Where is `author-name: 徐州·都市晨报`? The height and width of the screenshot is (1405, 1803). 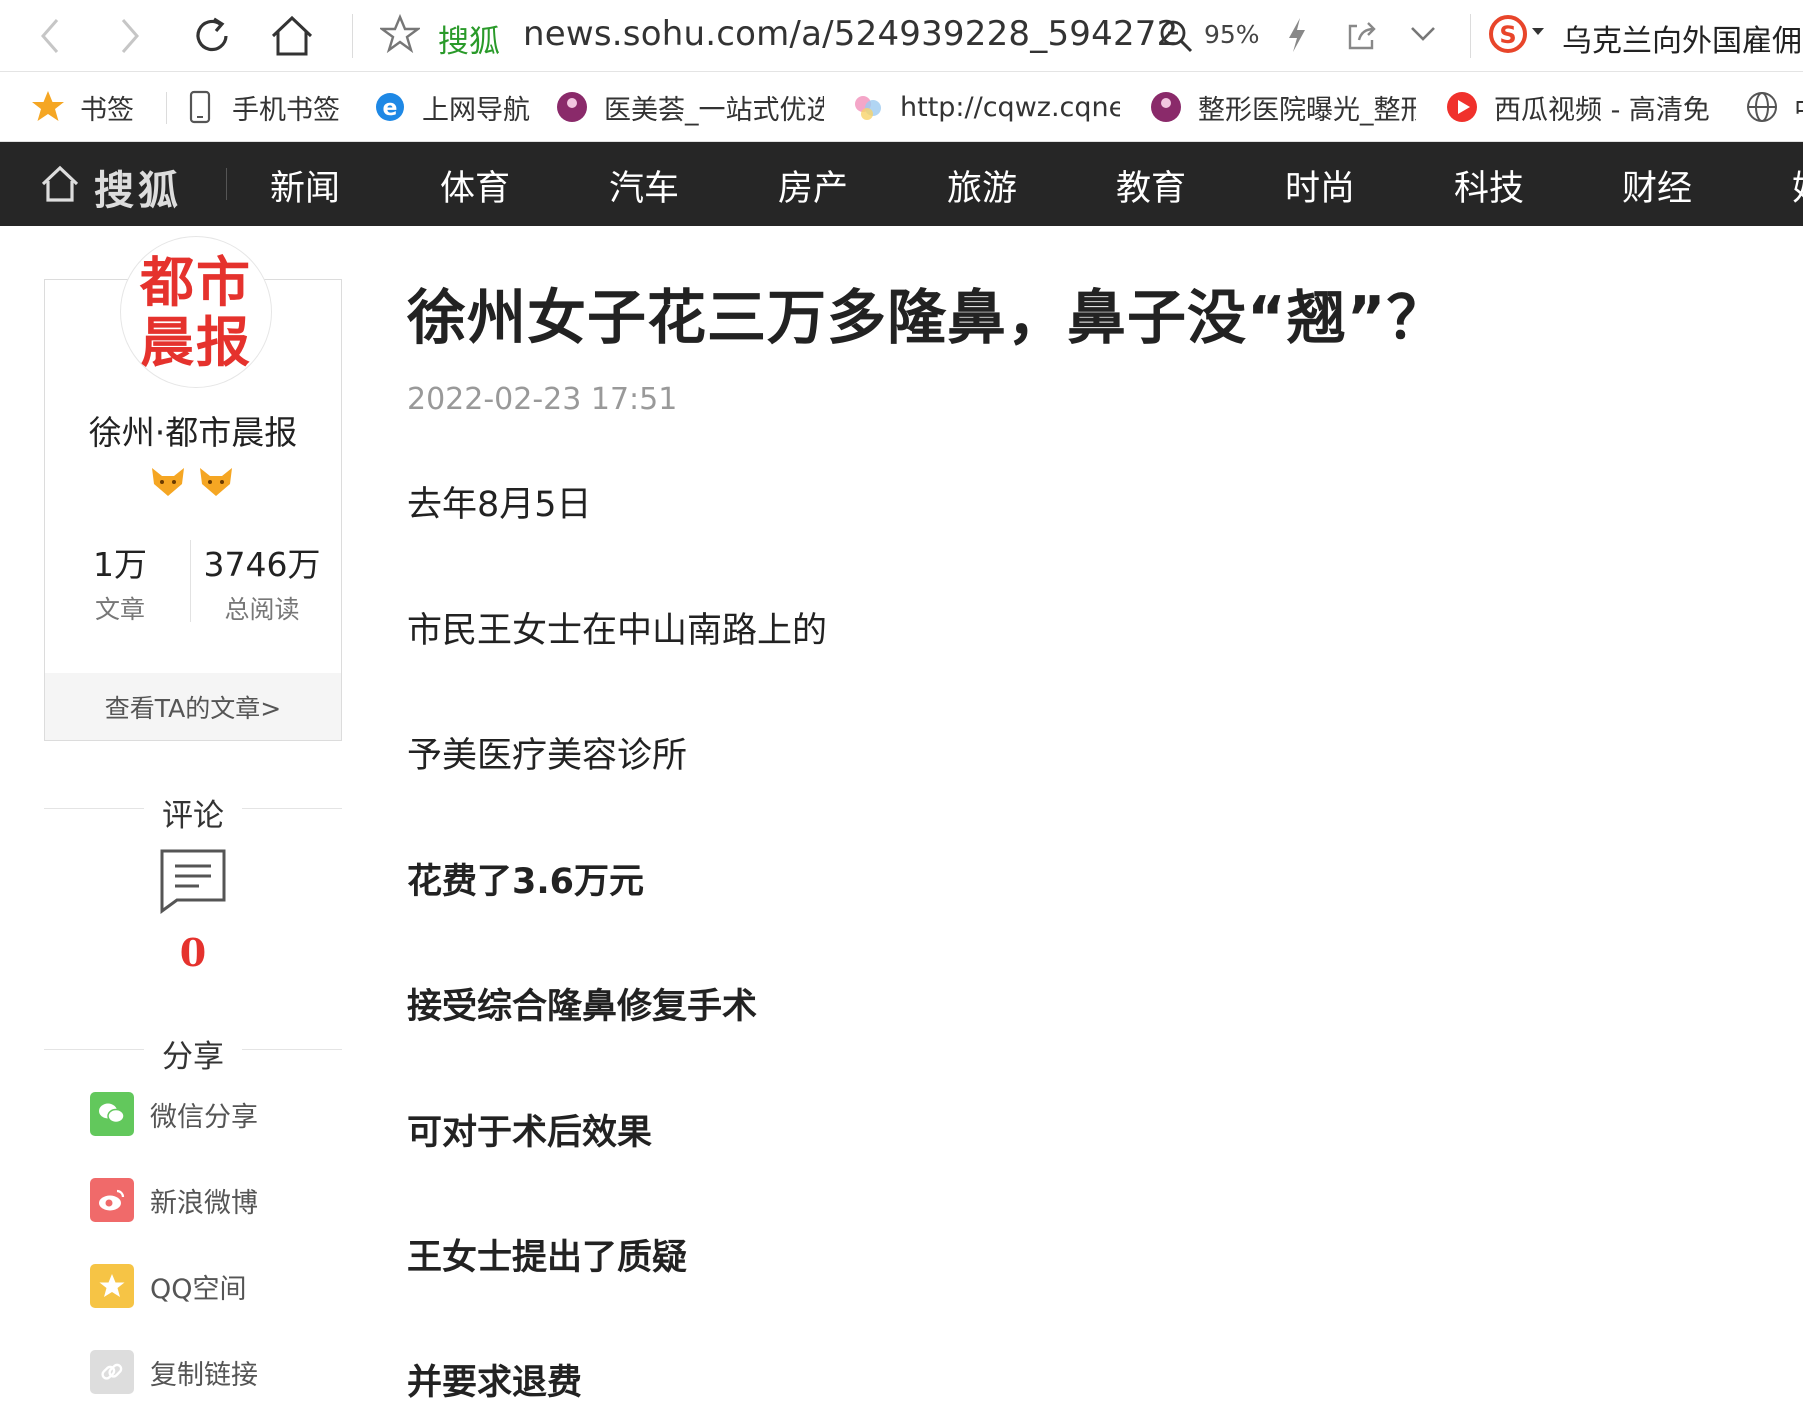
author-name: 徐州·都市晨报 is located at coordinates (193, 430).